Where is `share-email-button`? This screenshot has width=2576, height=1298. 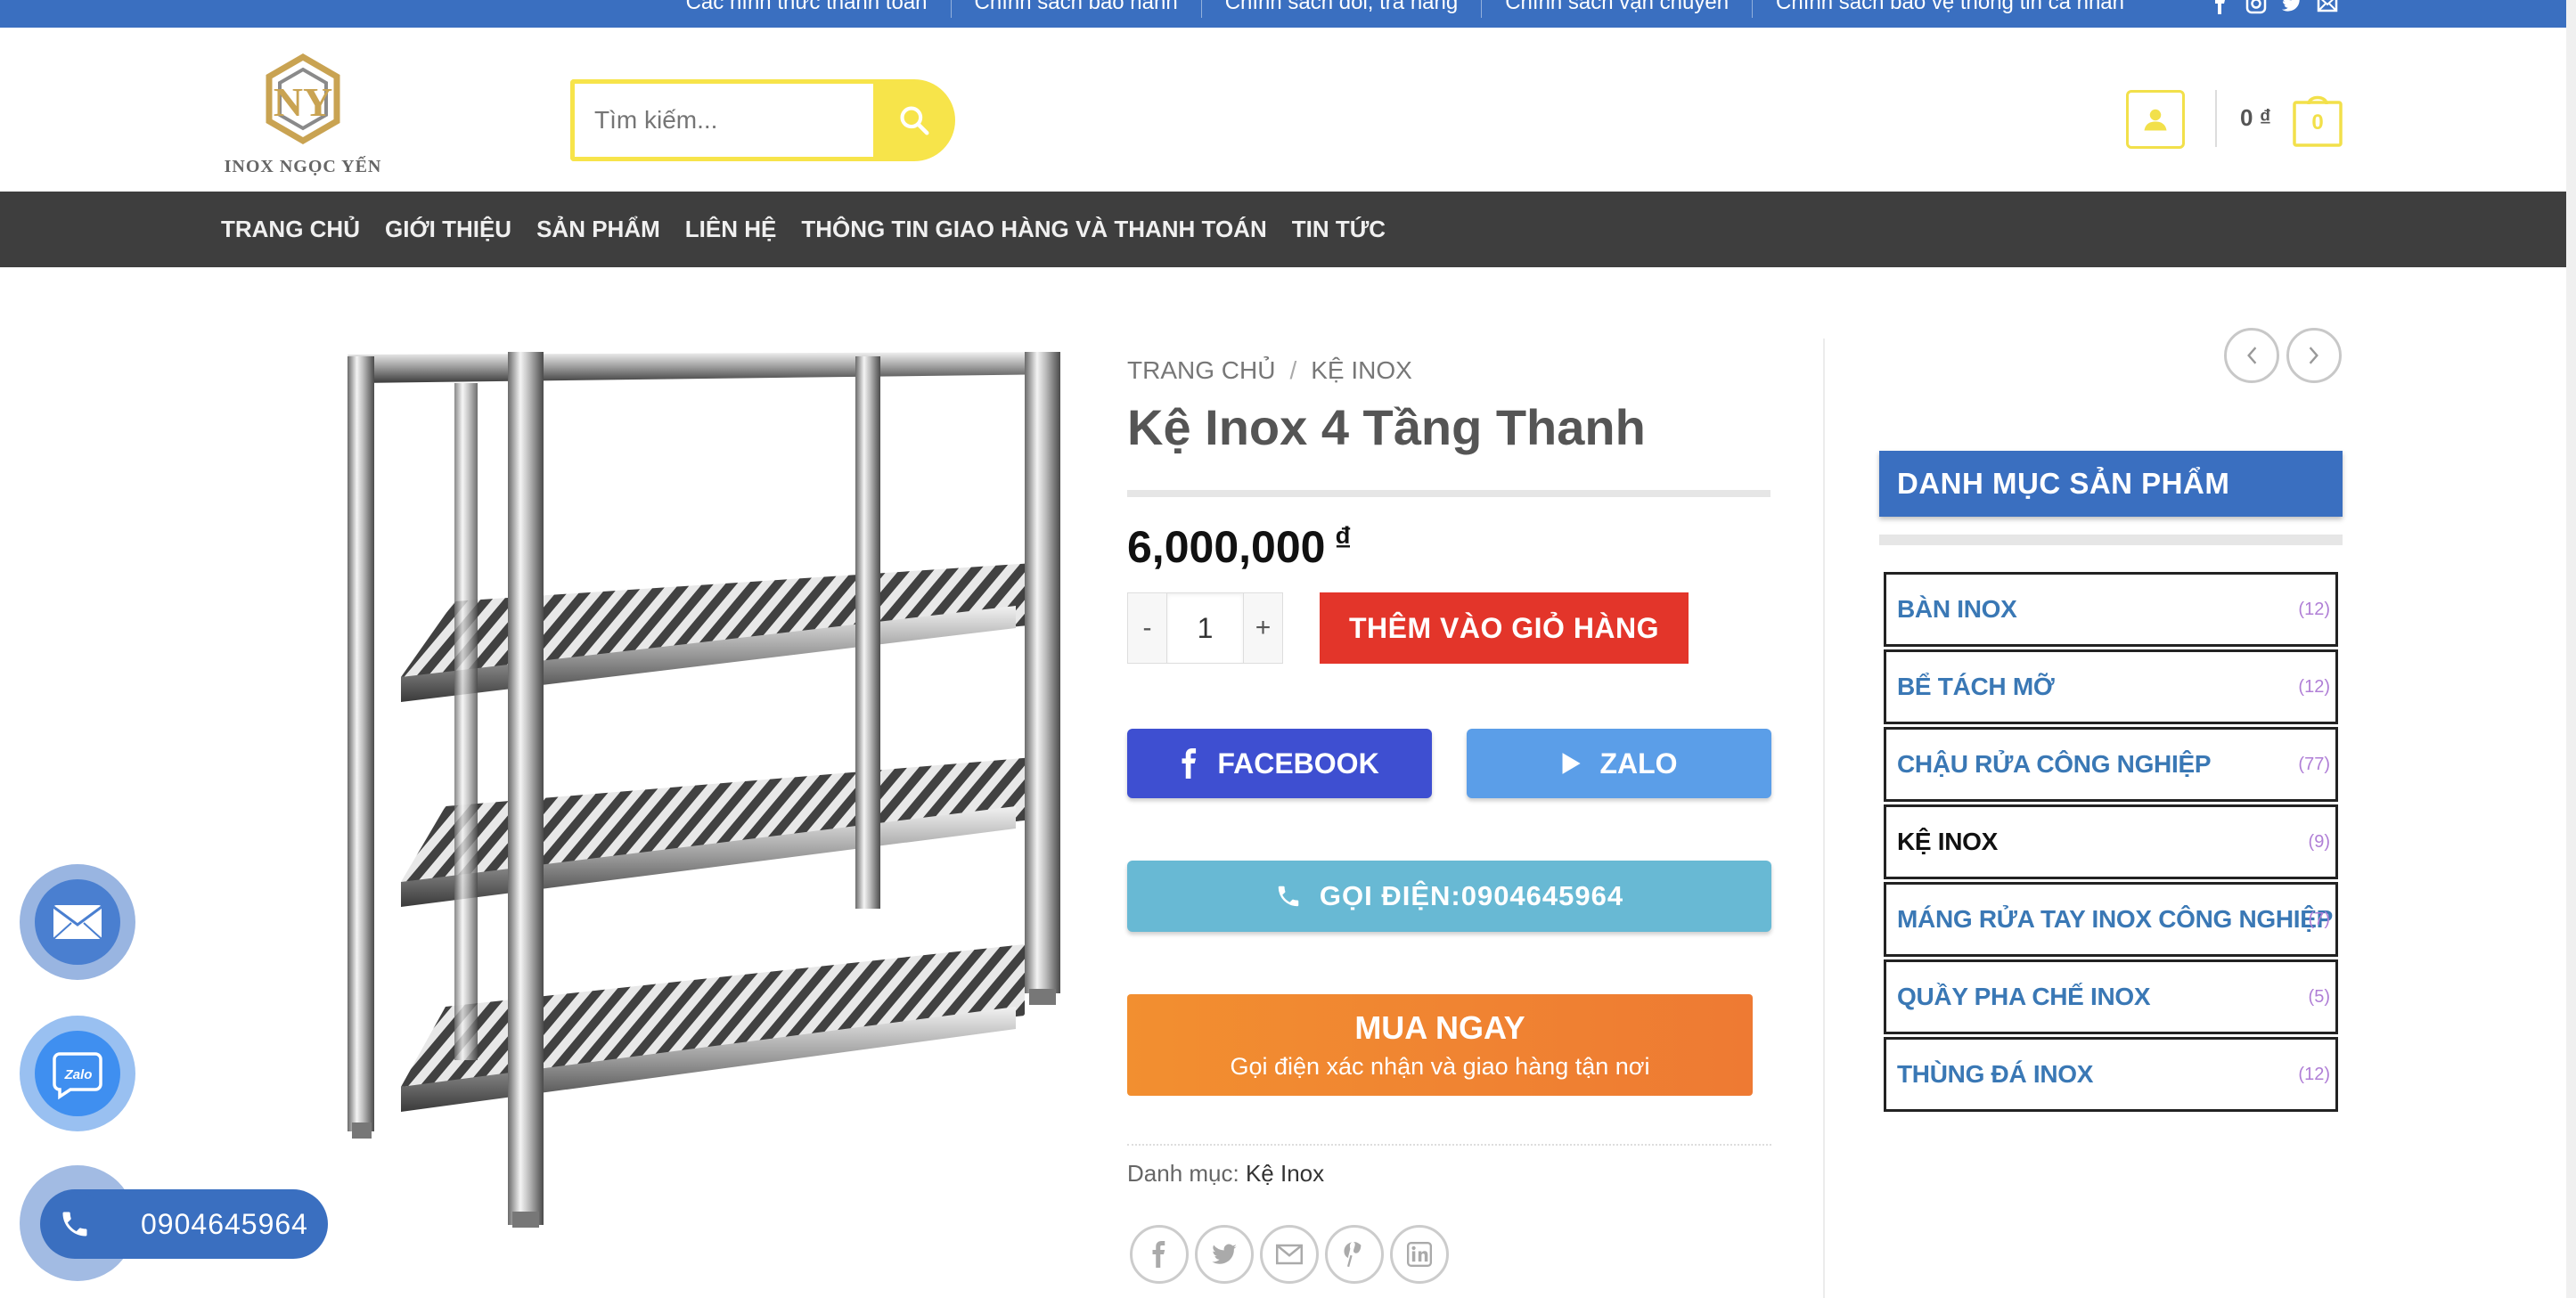 share-email-button is located at coordinates (1289, 1254).